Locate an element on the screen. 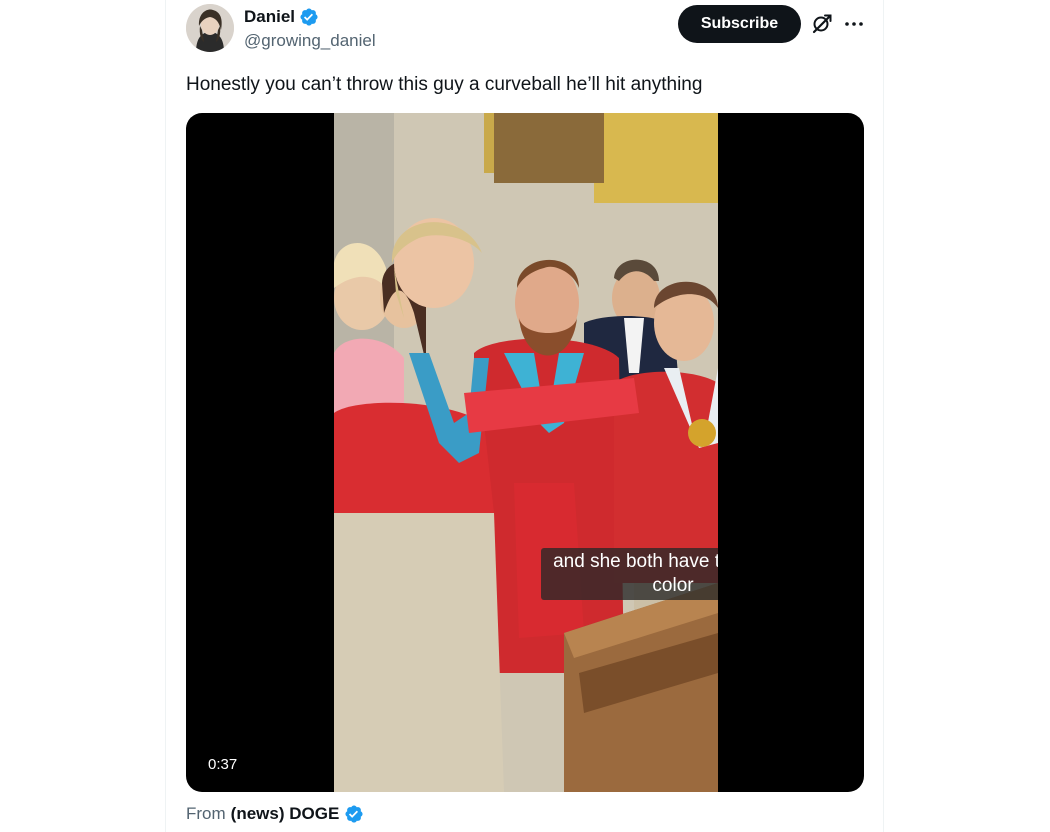  more-icon is located at coordinates (854, 24).